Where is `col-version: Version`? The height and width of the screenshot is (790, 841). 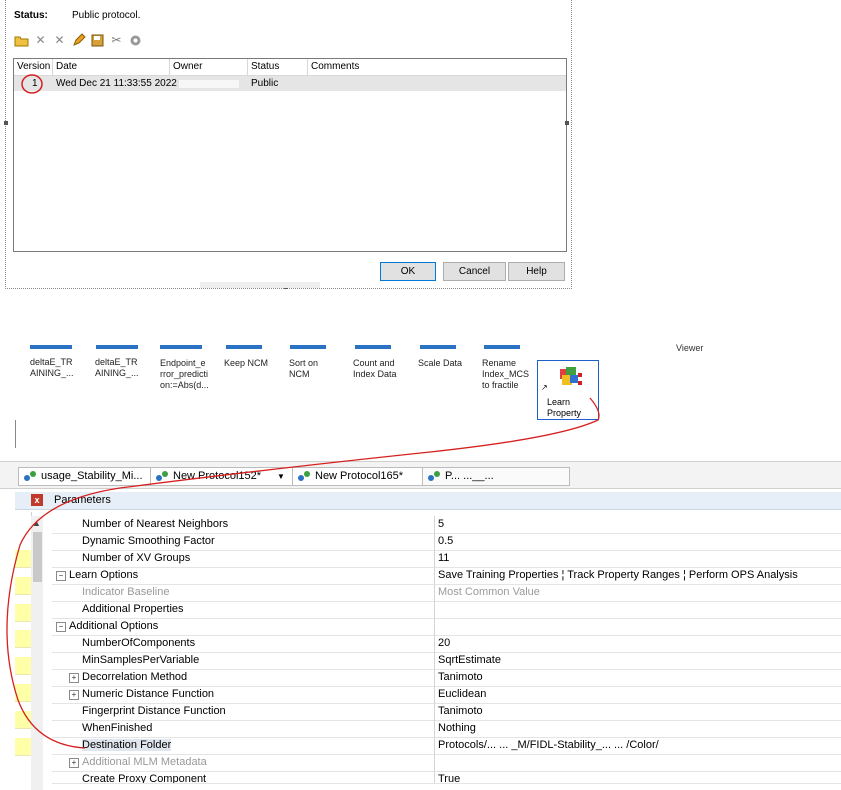 col-version: Version is located at coordinates (33, 66).